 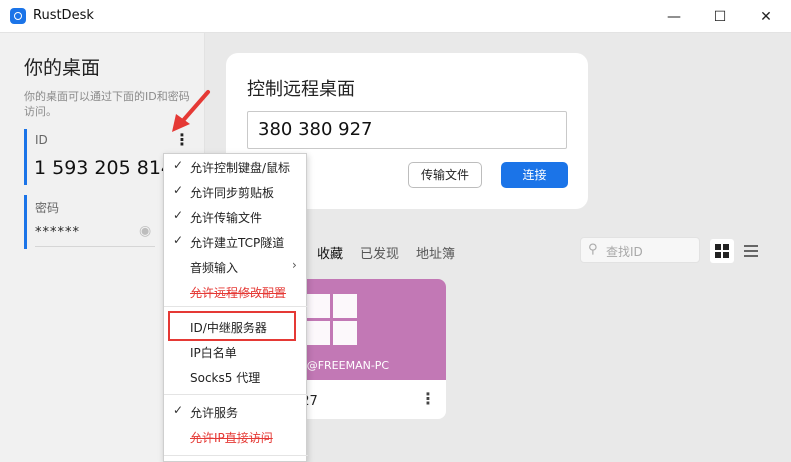 What do you see at coordinates (191, 111) in the screenshot?
I see `red-arrow-annotation-icon` at bounding box center [191, 111].